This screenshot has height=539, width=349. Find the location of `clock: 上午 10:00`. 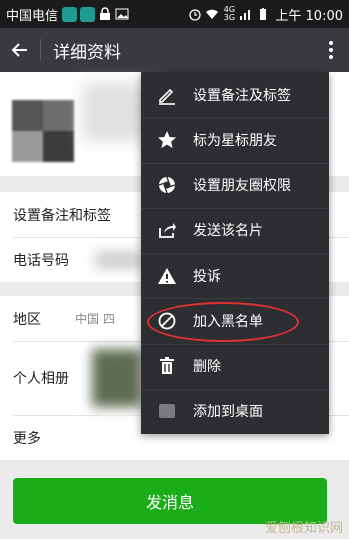

clock: 上午 10:00 is located at coordinates (309, 16).